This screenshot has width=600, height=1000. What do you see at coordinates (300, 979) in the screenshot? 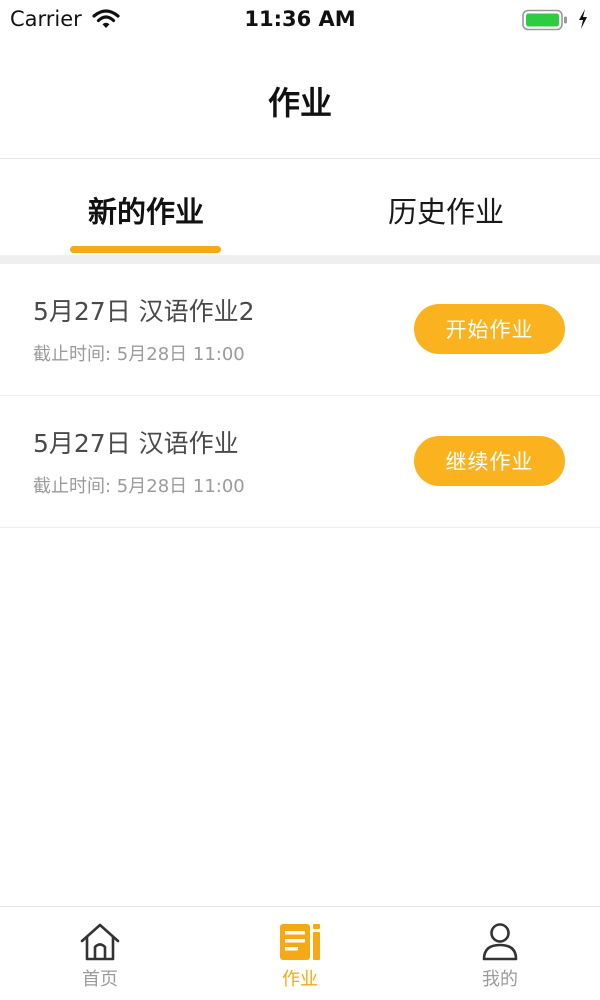
I see `tabbar-label-homework: 作业` at bounding box center [300, 979].